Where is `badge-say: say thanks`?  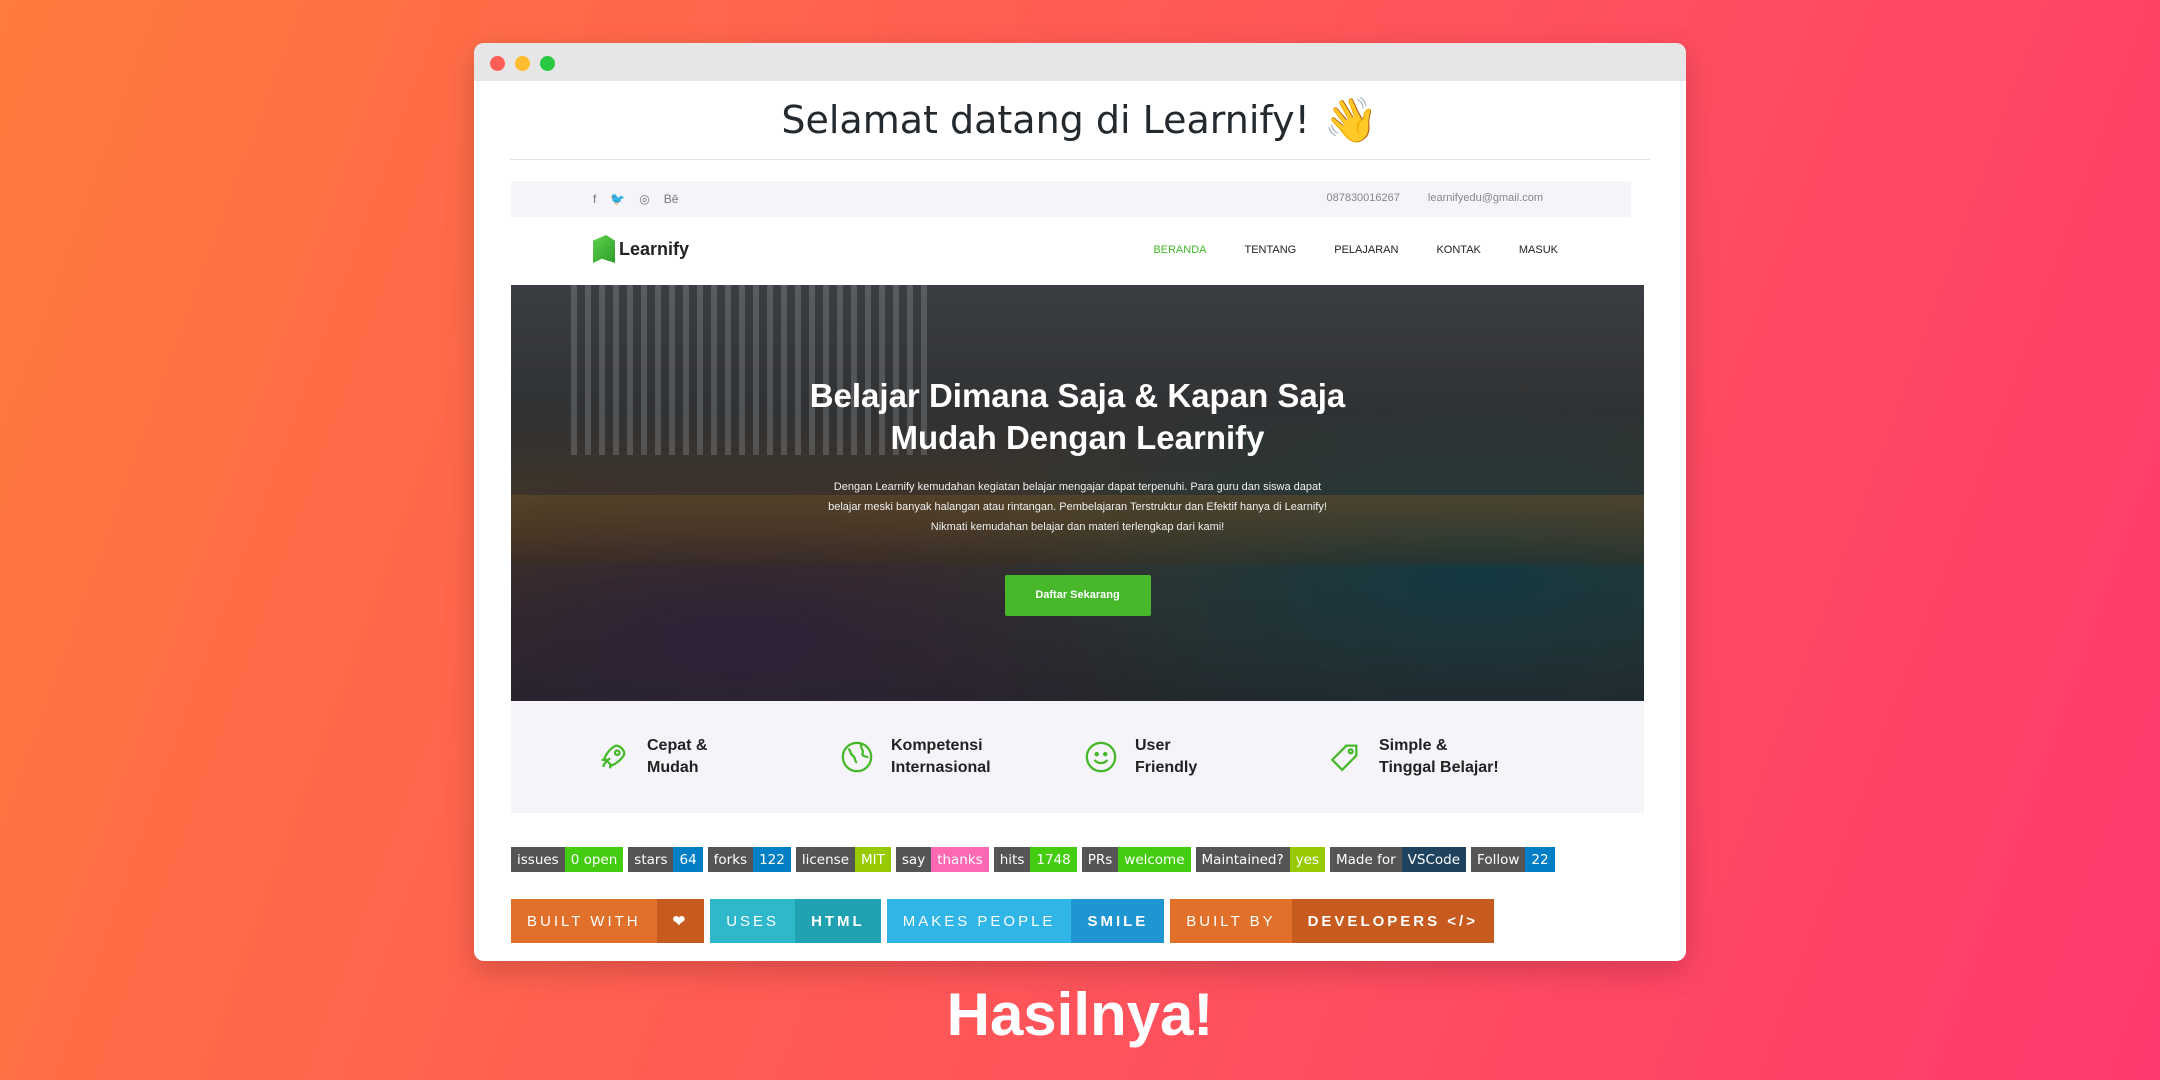
badge-say: say thanks is located at coordinates (942, 859).